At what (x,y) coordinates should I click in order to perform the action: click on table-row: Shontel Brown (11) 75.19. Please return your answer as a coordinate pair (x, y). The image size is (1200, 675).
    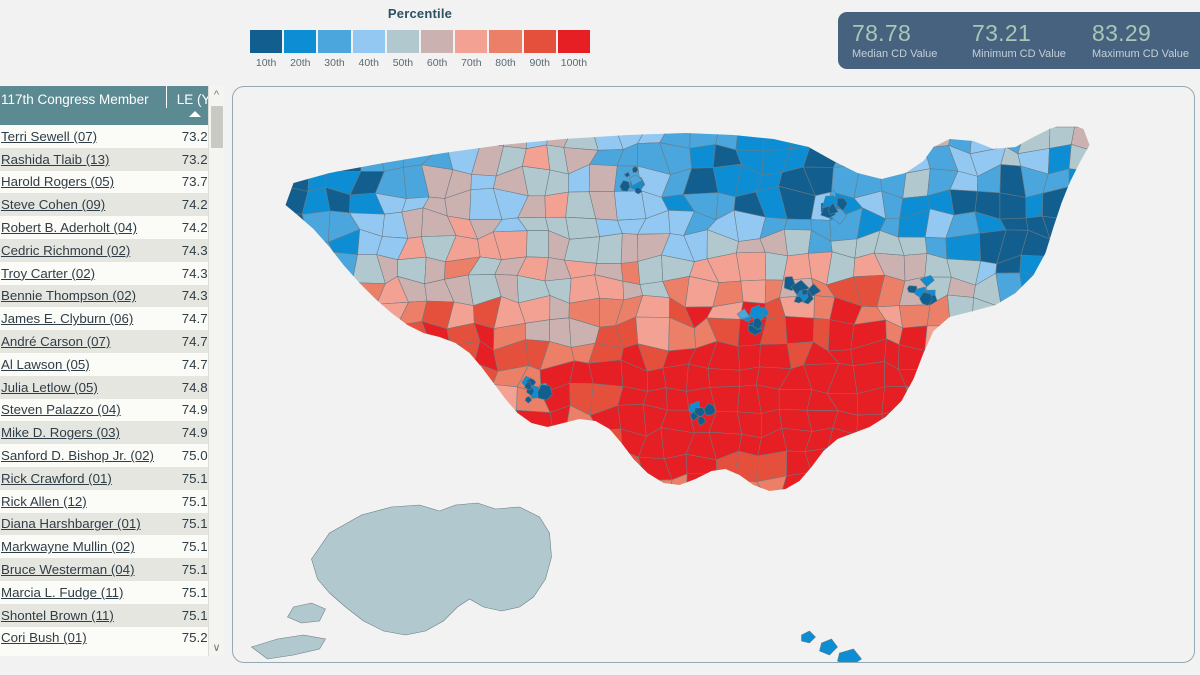
    Looking at the image, I should click on (112, 615).